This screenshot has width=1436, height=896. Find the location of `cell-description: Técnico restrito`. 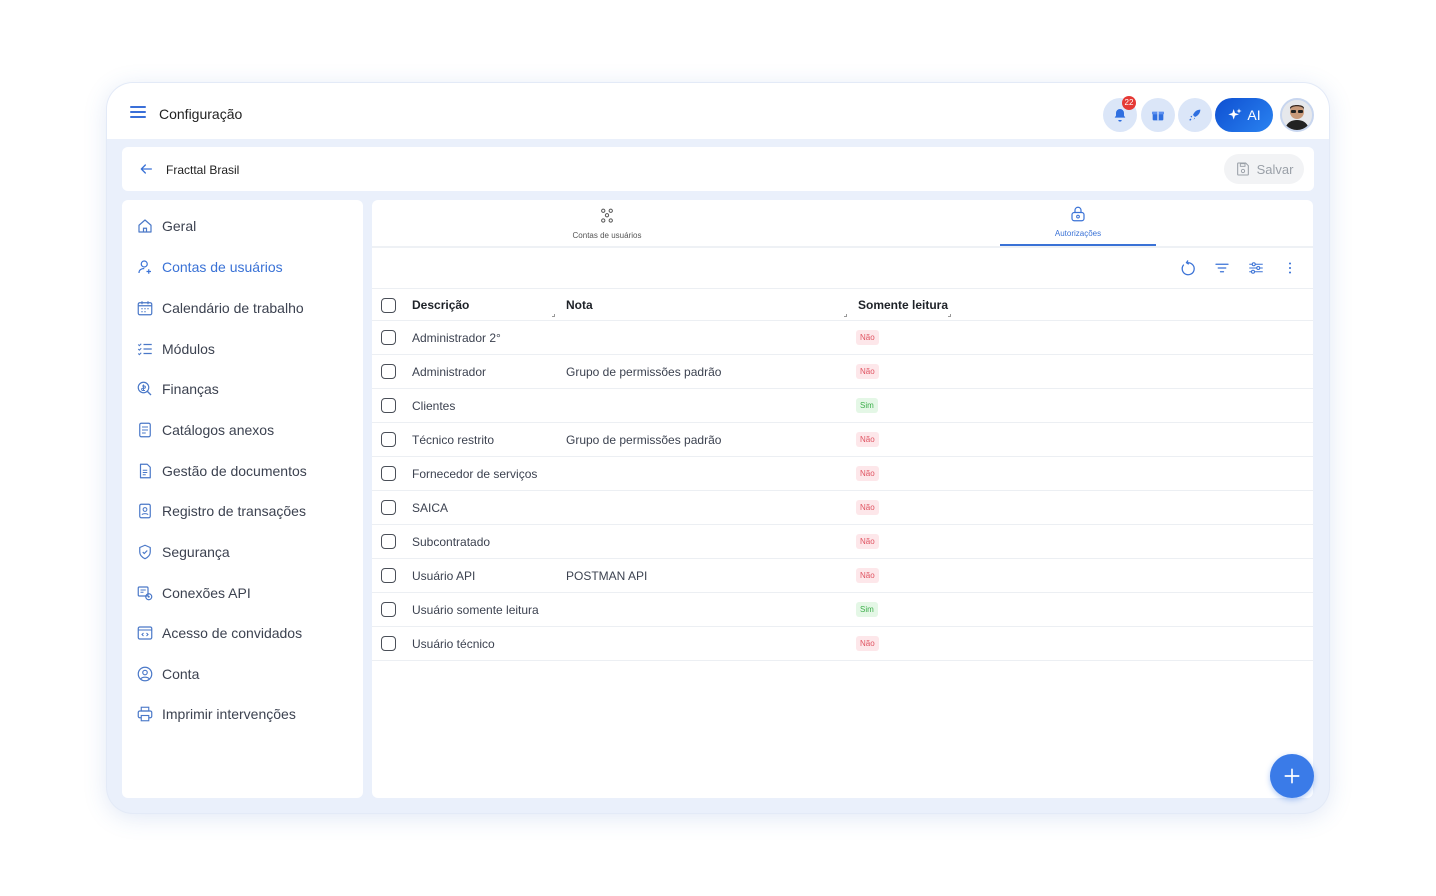

cell-description: Técnico restrito is located at coordinates (453, 440).